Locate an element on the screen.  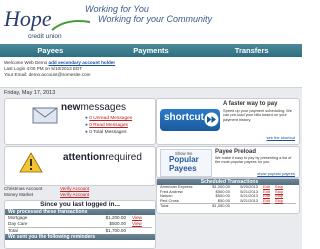
total-label: Total is located at coordinates (164, 206).